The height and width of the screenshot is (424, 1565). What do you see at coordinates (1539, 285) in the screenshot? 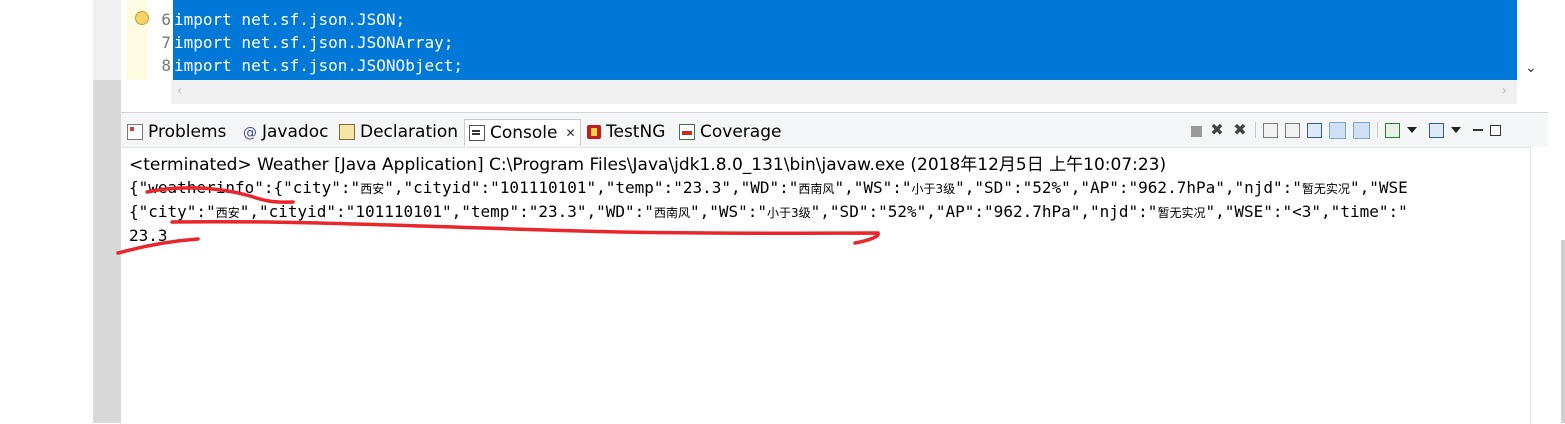
I see `console-vertical-scrollbar` at bounding box center [1539, 285].